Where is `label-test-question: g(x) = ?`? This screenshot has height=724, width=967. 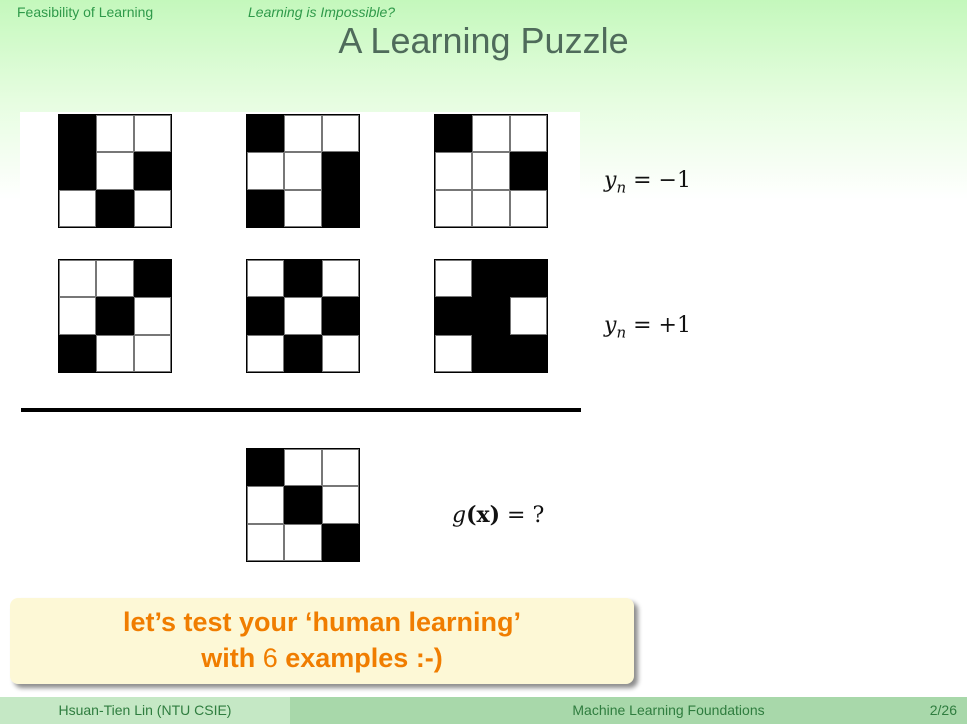
label-test-question: g(x) = ? is located at coordinates (498, 515).